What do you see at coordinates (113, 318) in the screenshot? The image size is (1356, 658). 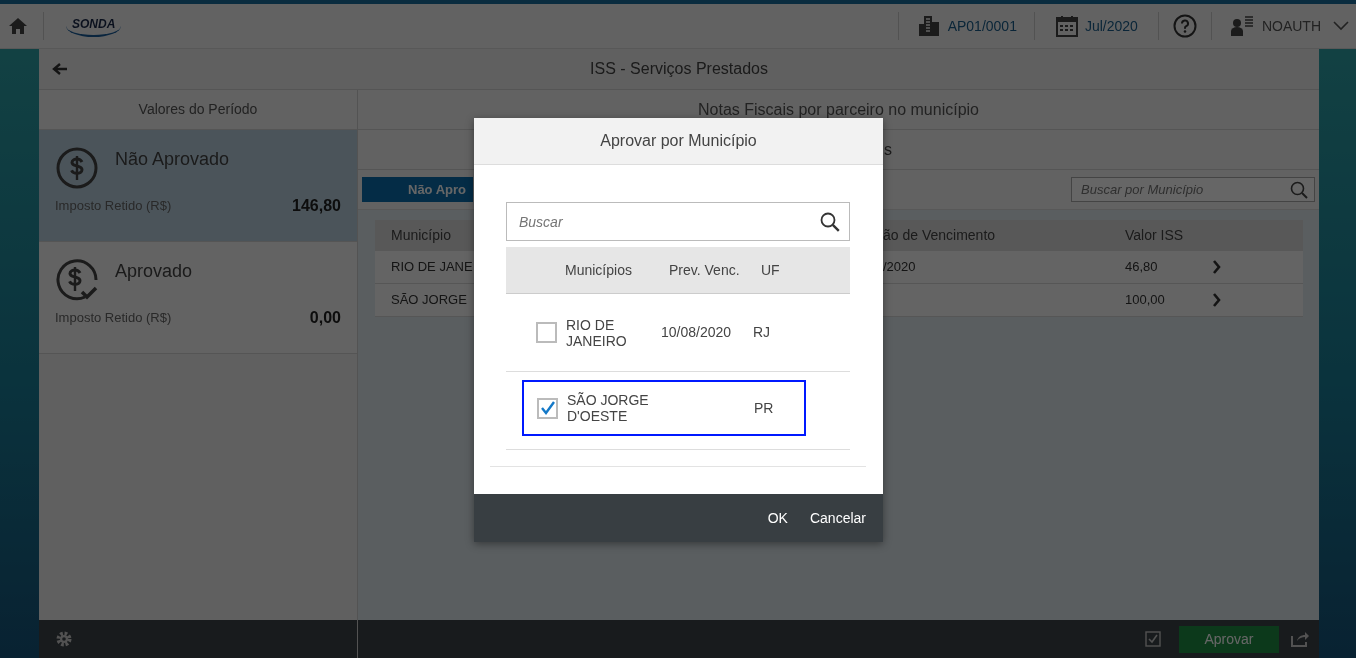 I see `card-label: Imposto Retido (R$)` at bounding box center [113, 318].